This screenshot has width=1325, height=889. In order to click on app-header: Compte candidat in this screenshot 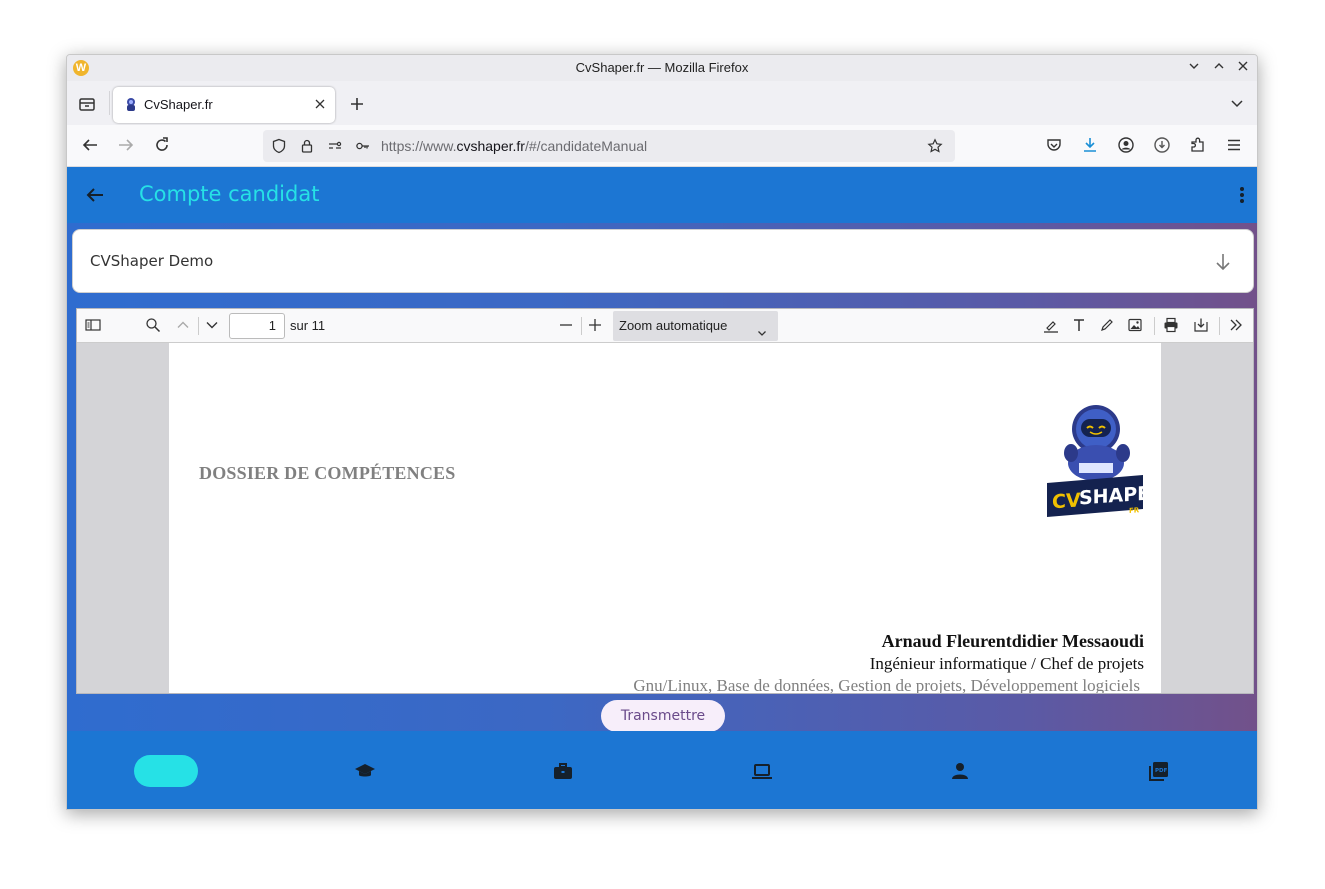, I will do `click(662, 195)`.